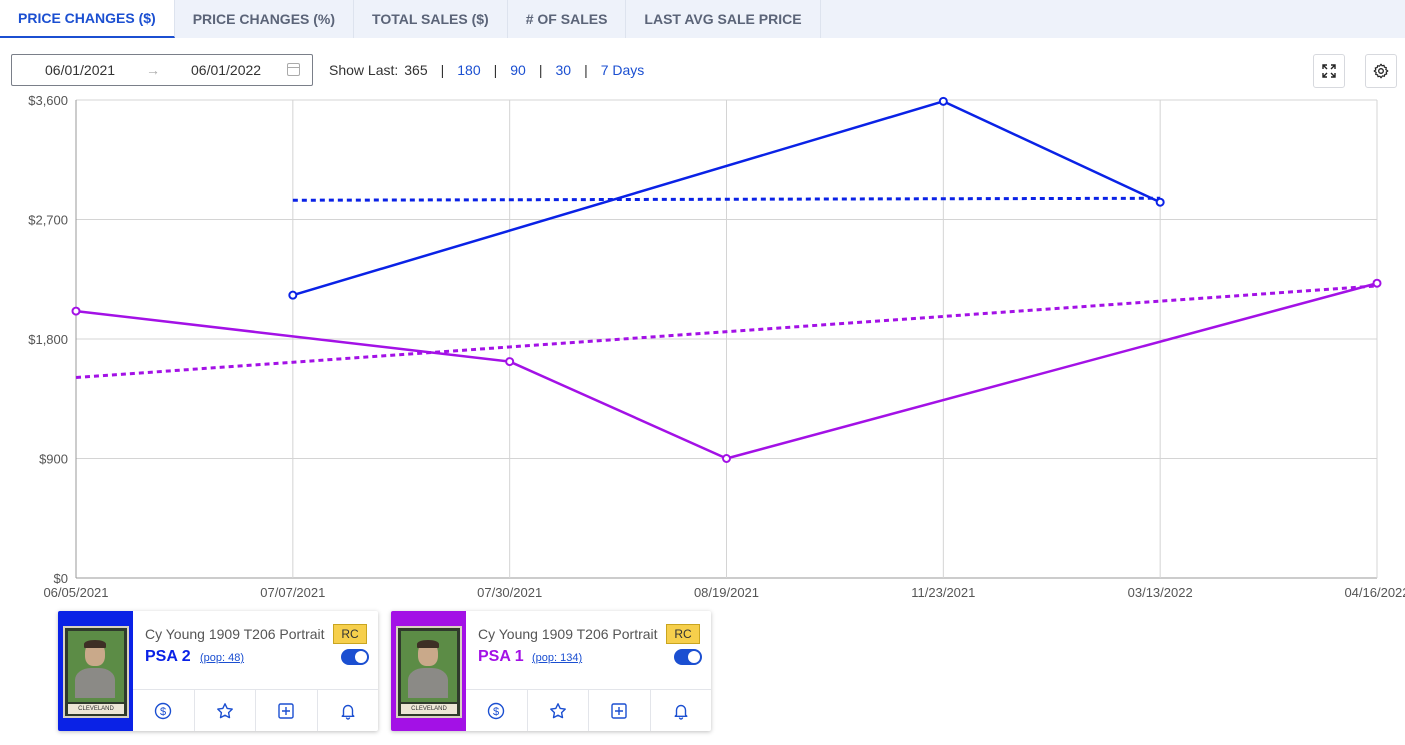 The height and width of the screenshot is (745, 1405). What do you see at coordinates (265, 19) in the screenshot?
I see `tab-price-changes-percent: PRICE CHANGES (%)` at bounding box center [265, 19].